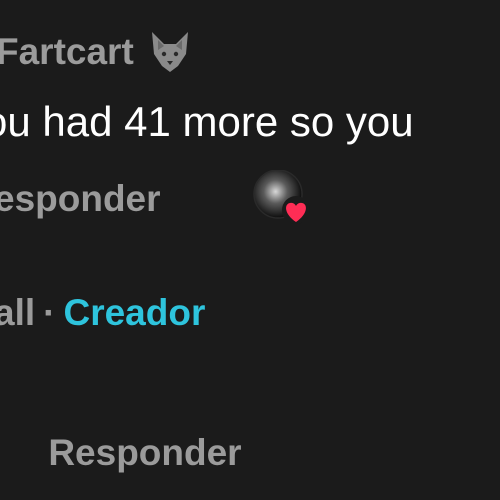  I want to click on creator-badge: Creador, so click(134, 312).